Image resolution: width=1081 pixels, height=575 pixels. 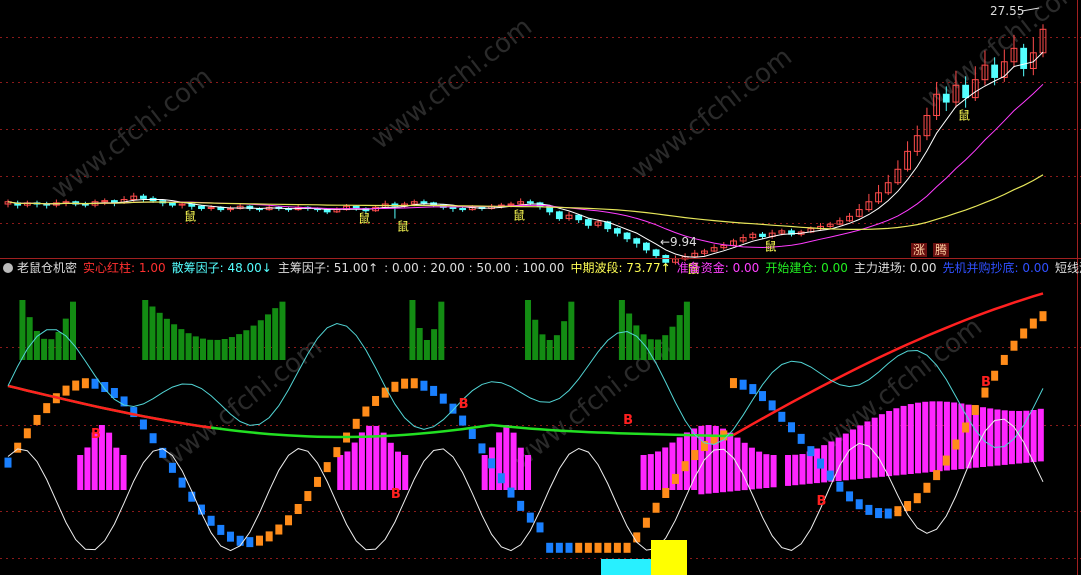 What do you see at coordinates (620, 268) in the screenshot?
I see `indicator-value-mid-wave: 中期波段: 73.77↑` at bounding box center [620, 268].